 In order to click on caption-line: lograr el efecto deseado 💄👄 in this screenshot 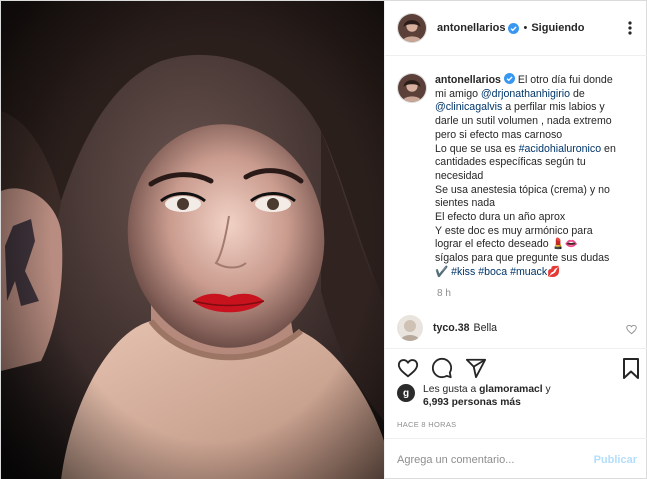, I will do `click(506, 244)`.